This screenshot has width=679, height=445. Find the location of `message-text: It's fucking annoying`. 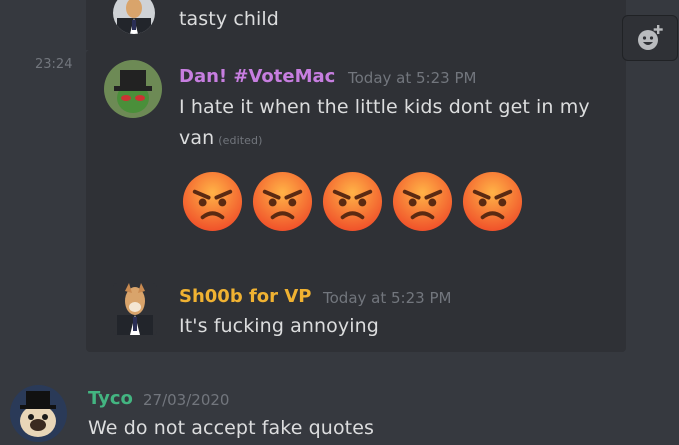

message-text: It's fucking annoying is located at coordinates (279, 326).